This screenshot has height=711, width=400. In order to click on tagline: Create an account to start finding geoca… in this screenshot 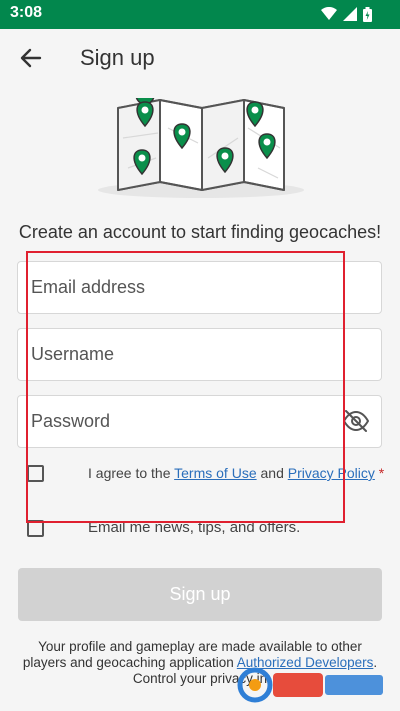, I will do `click(200, 232)`.